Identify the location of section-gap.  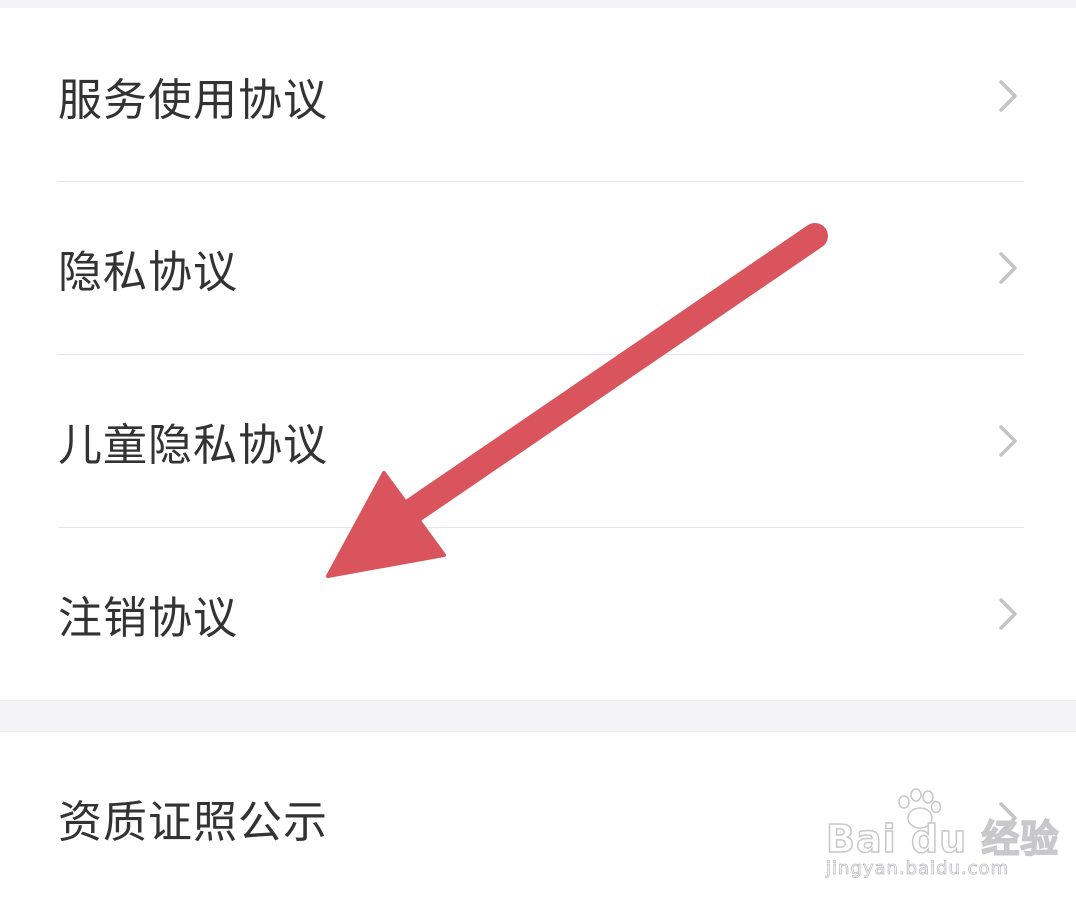
(538, 716).